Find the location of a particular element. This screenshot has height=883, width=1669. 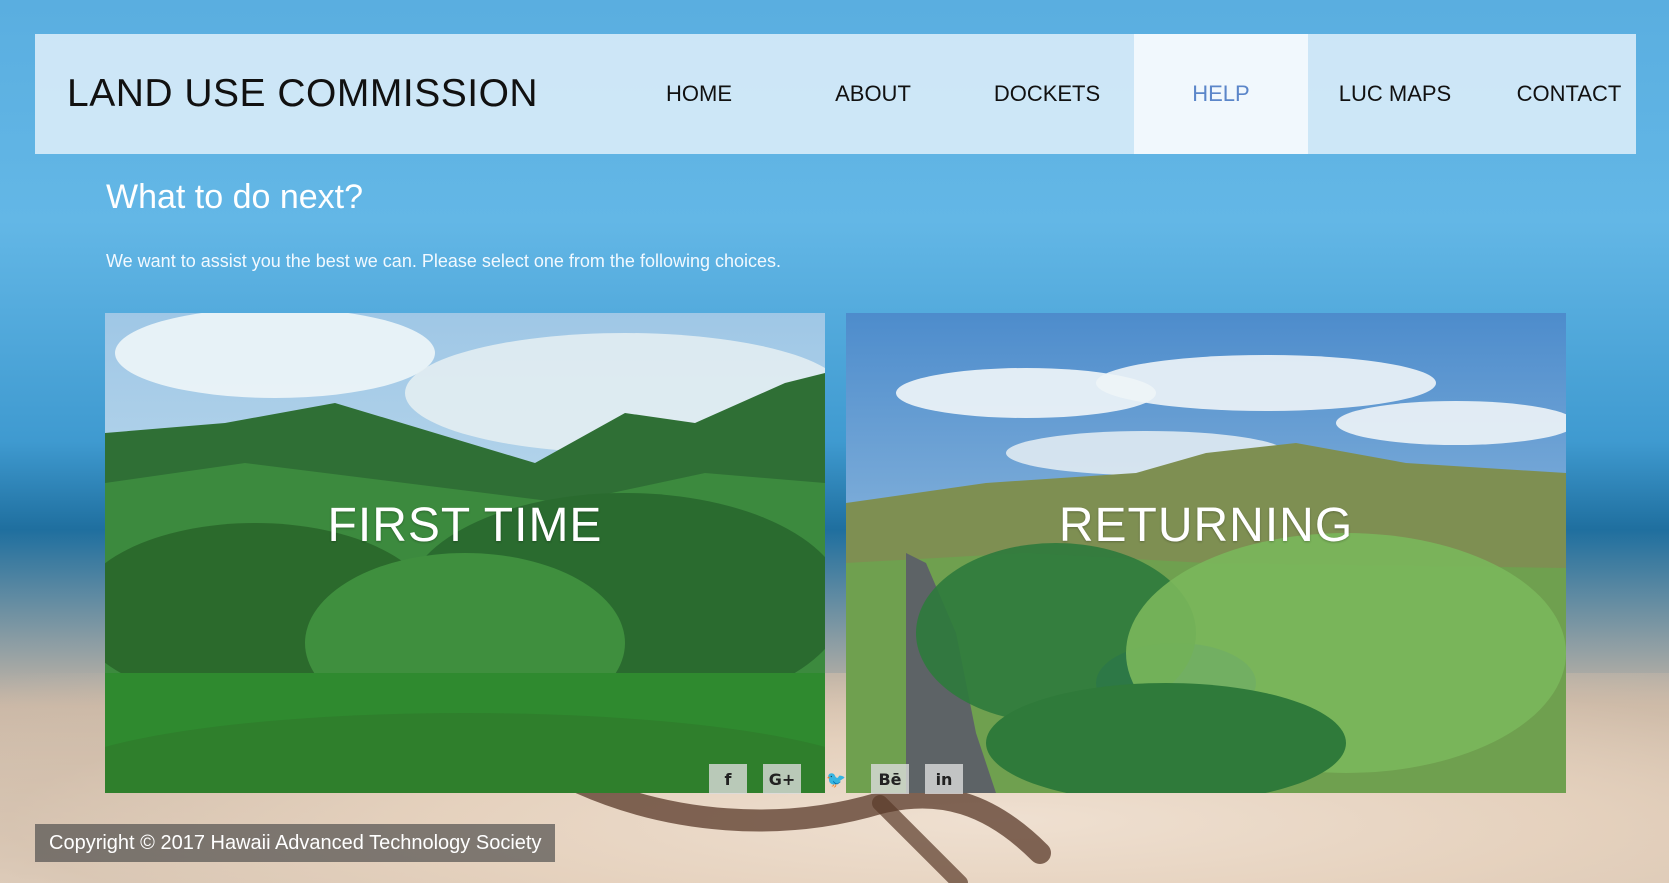

linkedin-icon: in is located at coordinates (944, 779).